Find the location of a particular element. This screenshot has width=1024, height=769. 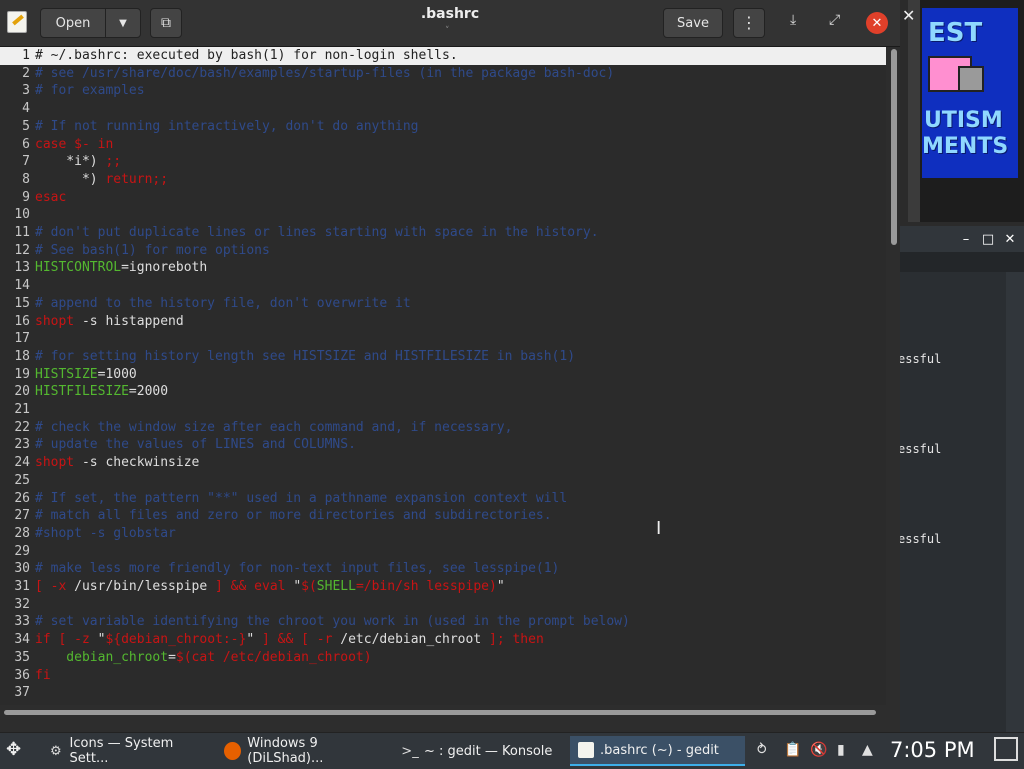

code-line: 7 *i*) ;; is located at coordinates (443, 162).